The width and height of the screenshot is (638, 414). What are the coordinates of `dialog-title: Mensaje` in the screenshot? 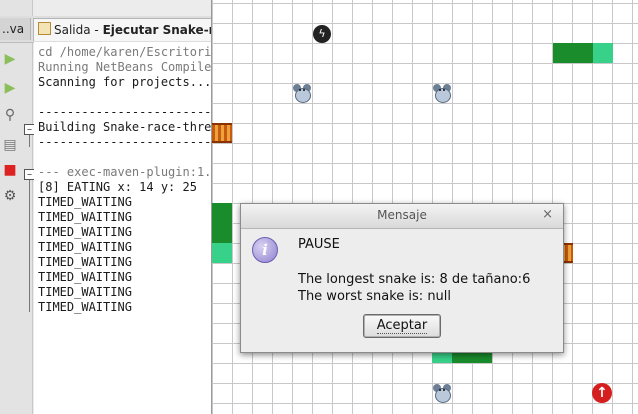 It's located at (402, 215).